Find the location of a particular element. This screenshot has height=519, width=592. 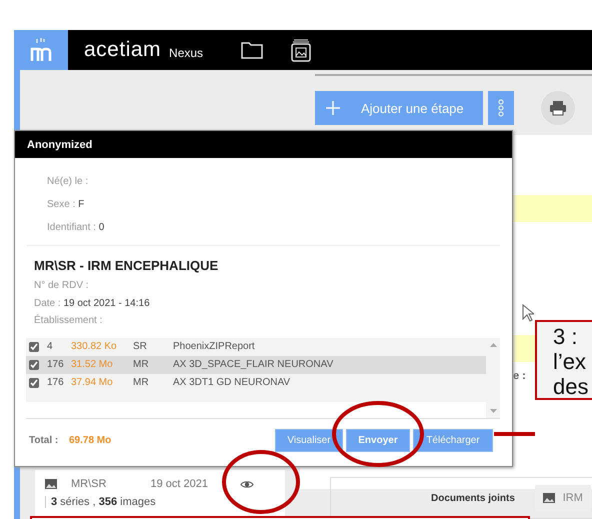

exam-field: N° de RDV : is located at coordinates (273, 285).